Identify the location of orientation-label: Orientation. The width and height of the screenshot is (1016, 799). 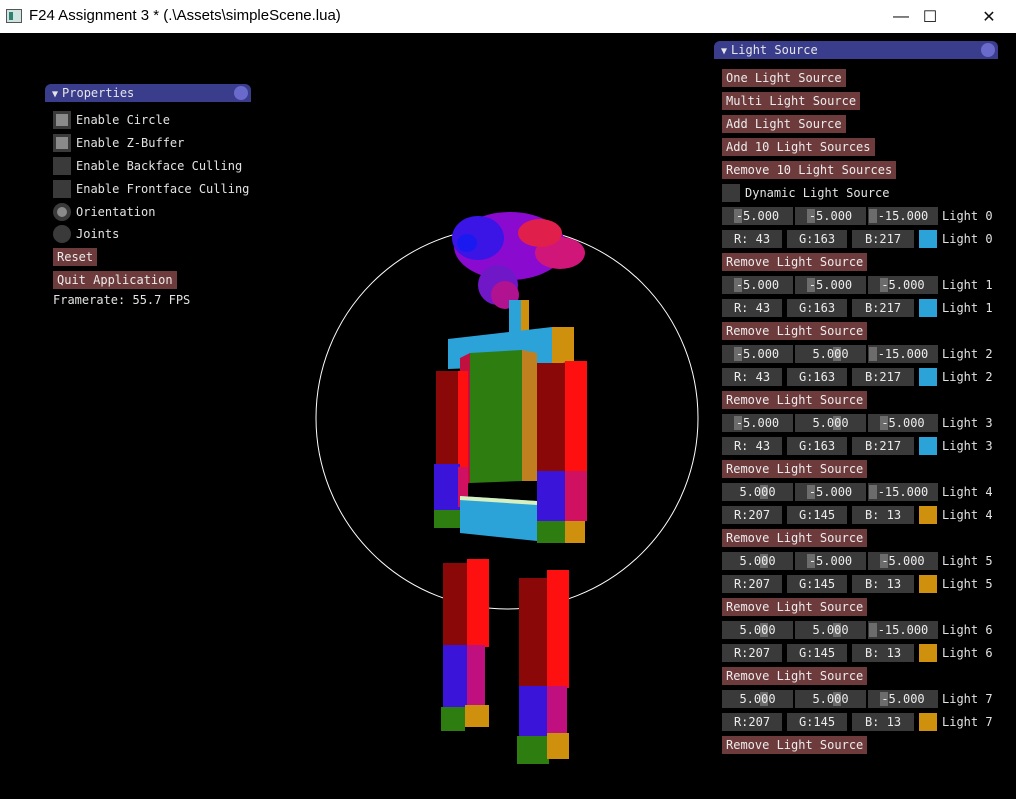
(116, 212).